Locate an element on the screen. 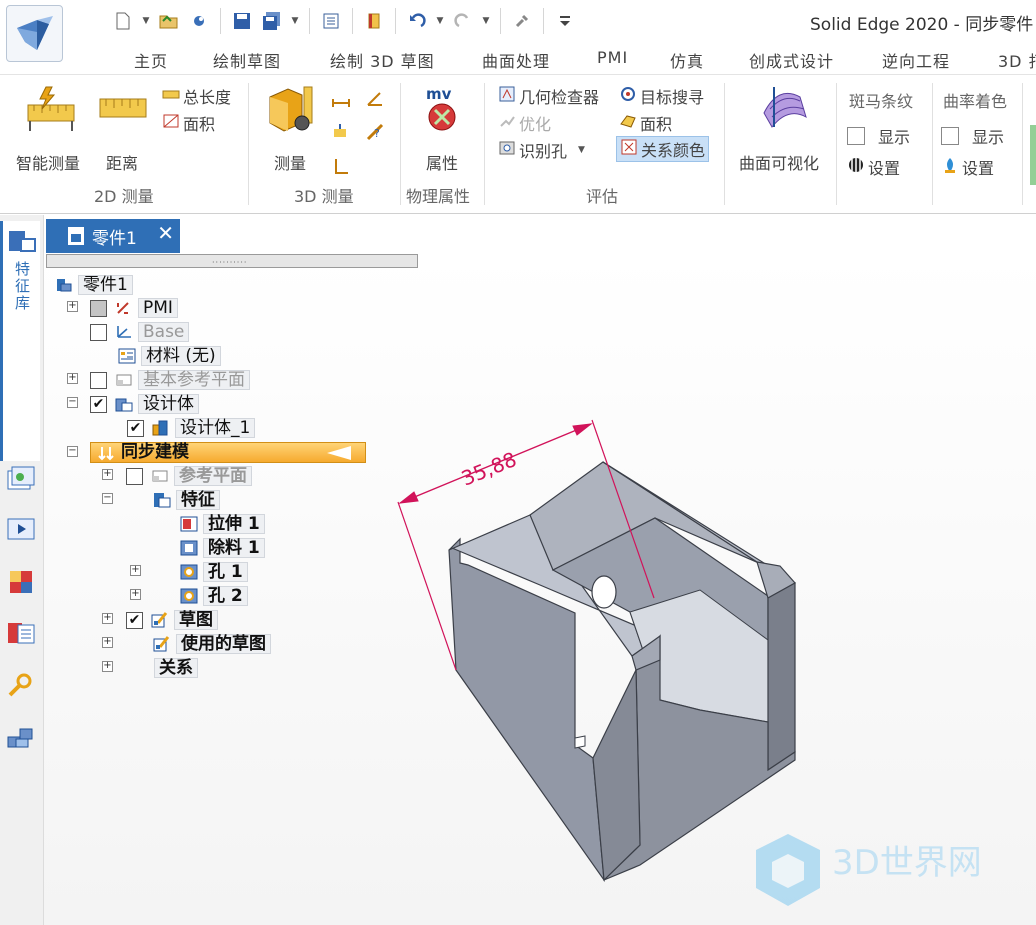 The image size is (1036, 925). tab-3d-print: 3D 打 is located at coordinates (1017, 60).